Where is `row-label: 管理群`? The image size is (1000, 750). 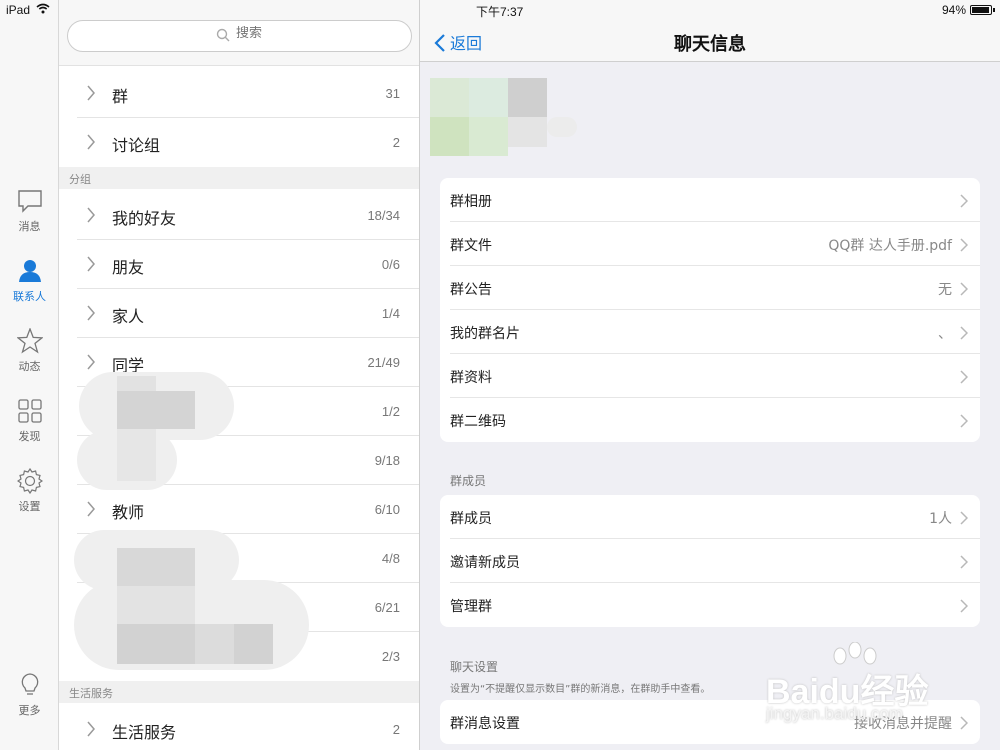 row-label: 管理群 is located at coordinates (471, 607).